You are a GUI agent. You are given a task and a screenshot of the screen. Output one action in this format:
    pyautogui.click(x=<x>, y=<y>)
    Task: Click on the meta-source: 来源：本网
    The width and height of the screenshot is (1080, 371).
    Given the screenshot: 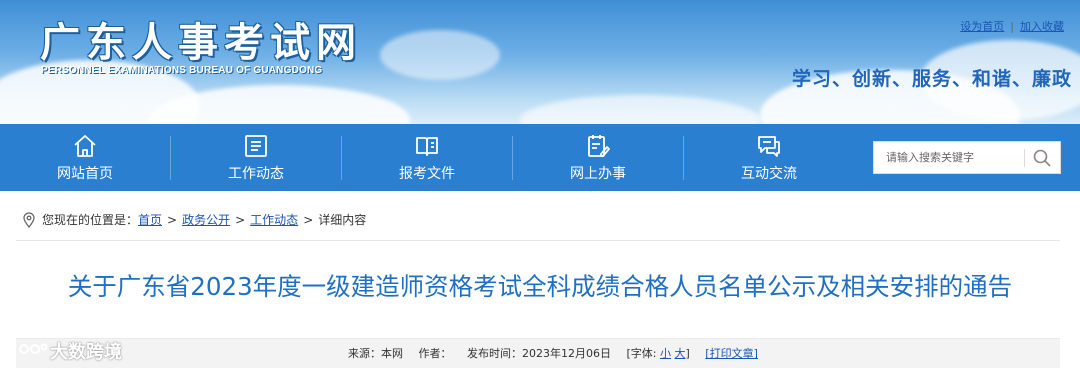 What is the action you would take?
    pyautogui.click(x=375, y=353)
    